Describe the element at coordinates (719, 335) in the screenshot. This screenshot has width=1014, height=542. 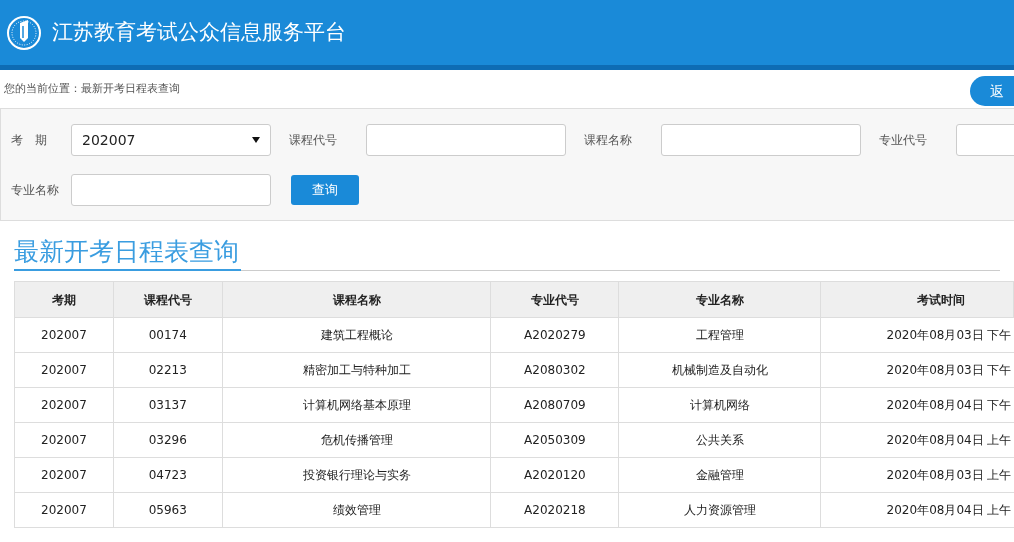
I see `table-cell: 工程管理` at that location.